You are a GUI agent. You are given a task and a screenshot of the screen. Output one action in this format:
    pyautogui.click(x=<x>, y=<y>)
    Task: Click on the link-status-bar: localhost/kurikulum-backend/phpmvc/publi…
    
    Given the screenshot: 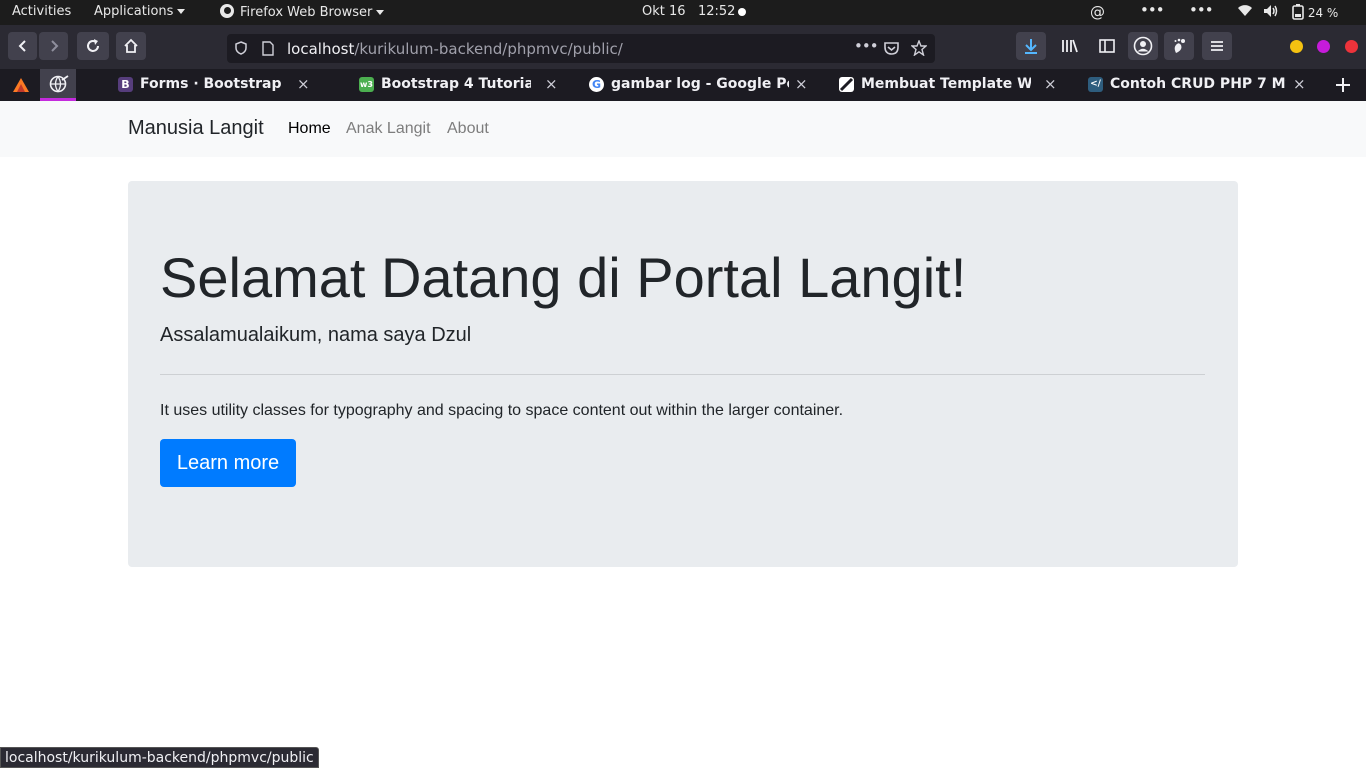 What is the action you would take?
    pyautogui.click(x=159, y=757)
    